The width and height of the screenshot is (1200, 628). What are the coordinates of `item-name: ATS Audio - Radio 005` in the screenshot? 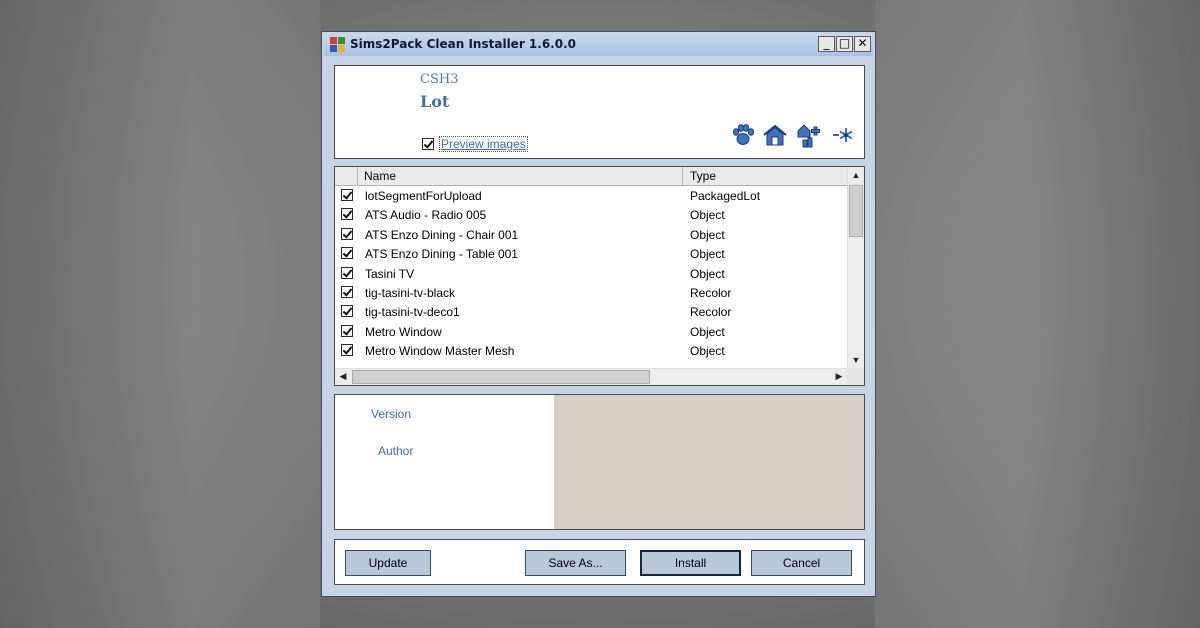 It's located at (426, 215).